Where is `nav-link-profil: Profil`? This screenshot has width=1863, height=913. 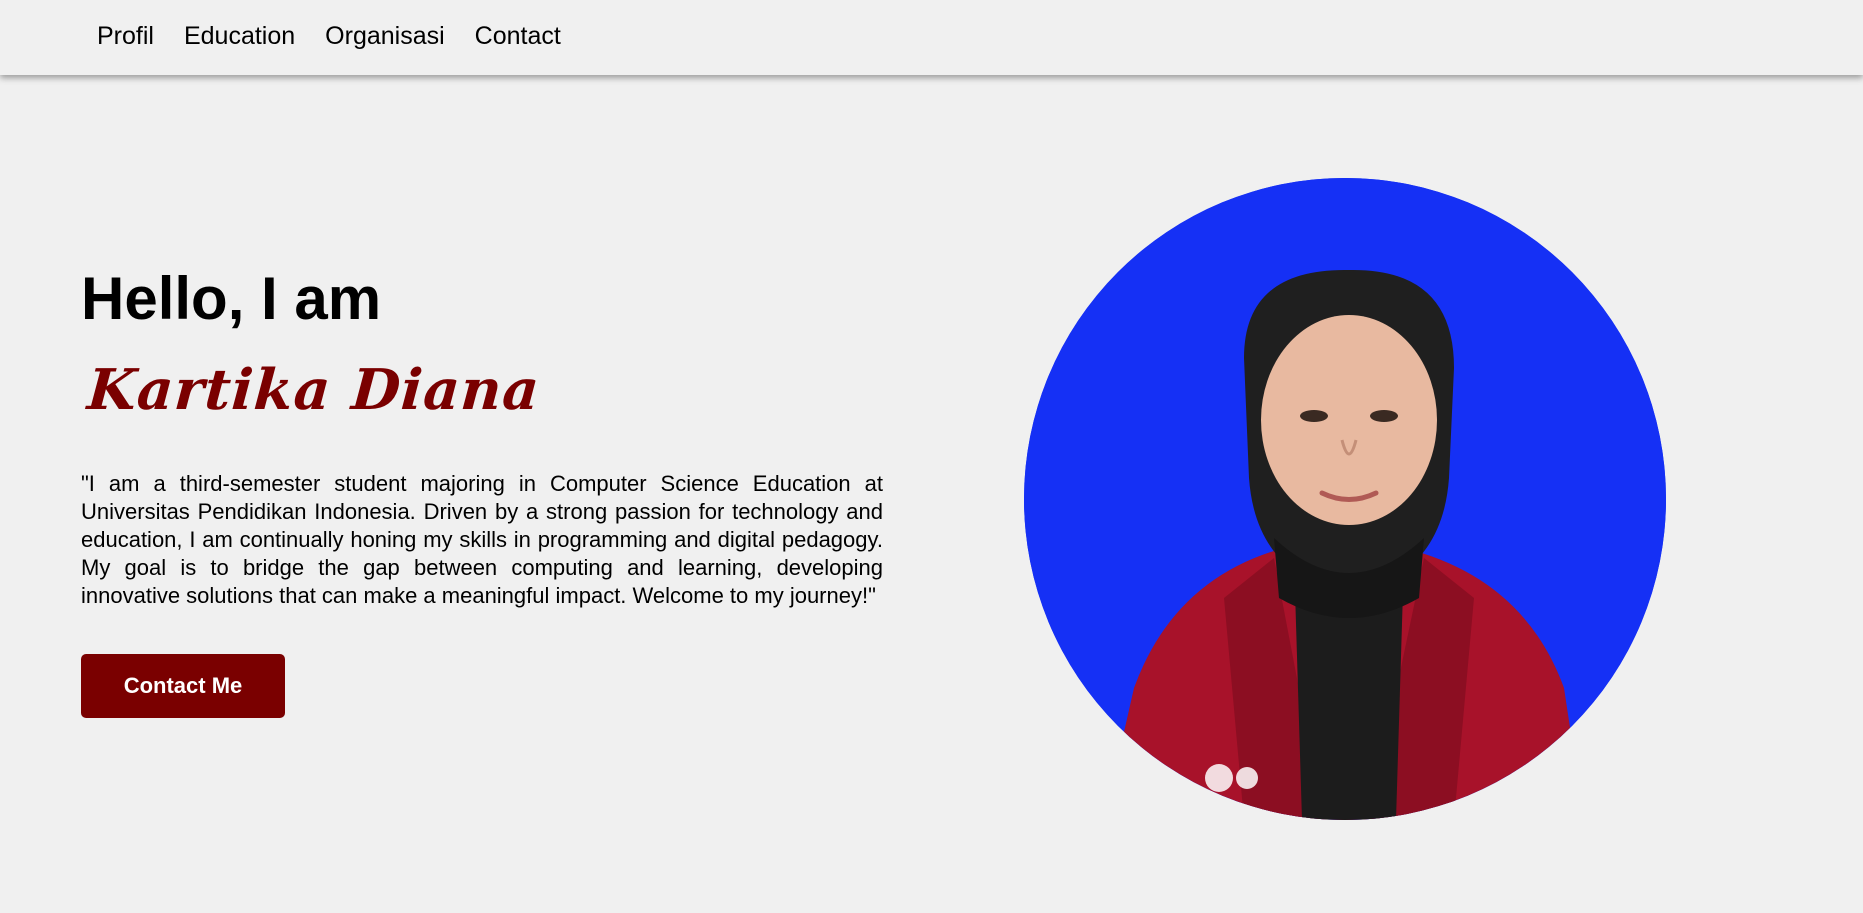
nav-link-profil: Profil is located at coordinates (125, 36).